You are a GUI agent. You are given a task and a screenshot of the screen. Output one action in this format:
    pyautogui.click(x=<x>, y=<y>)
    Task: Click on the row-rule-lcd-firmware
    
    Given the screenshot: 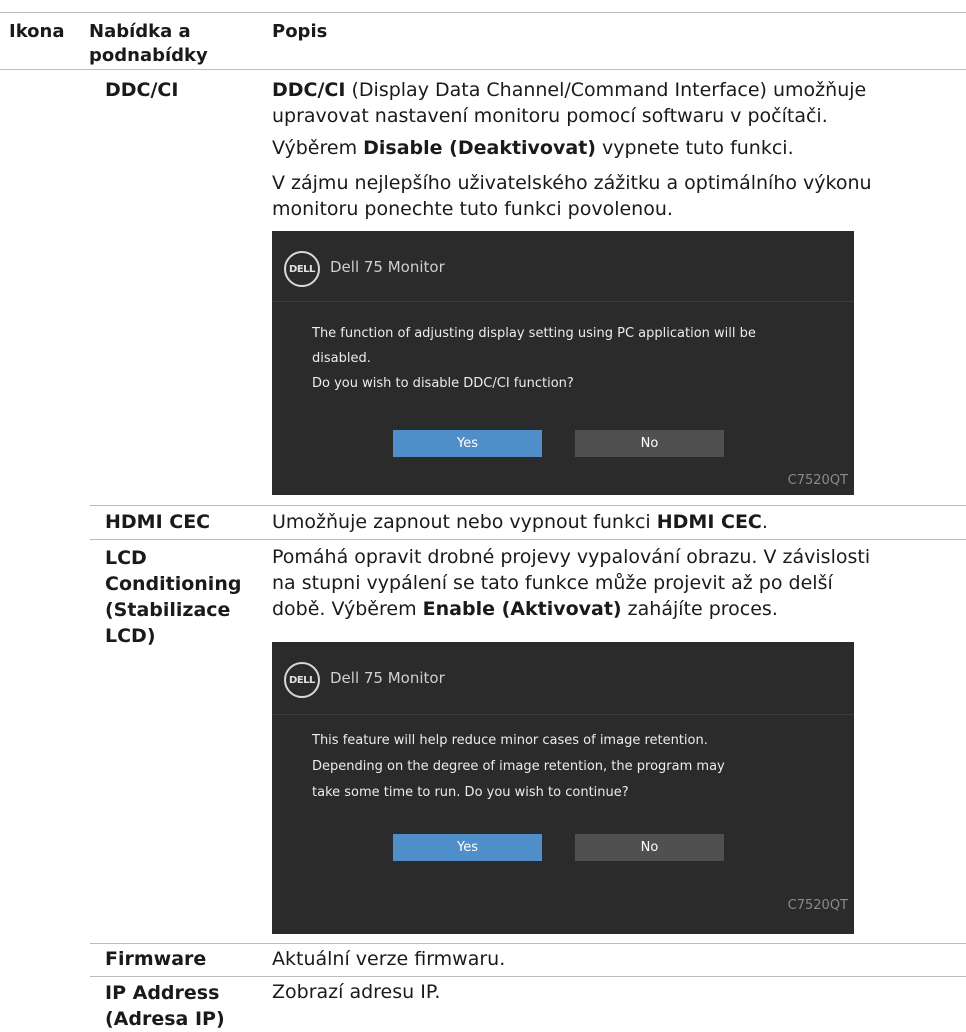 What is the action you would take?
    pyautogui.click(x=528, y=943)
    